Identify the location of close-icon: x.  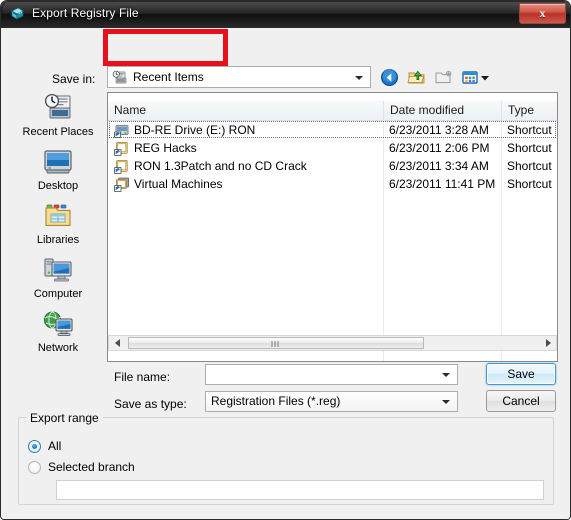
(542, 13).